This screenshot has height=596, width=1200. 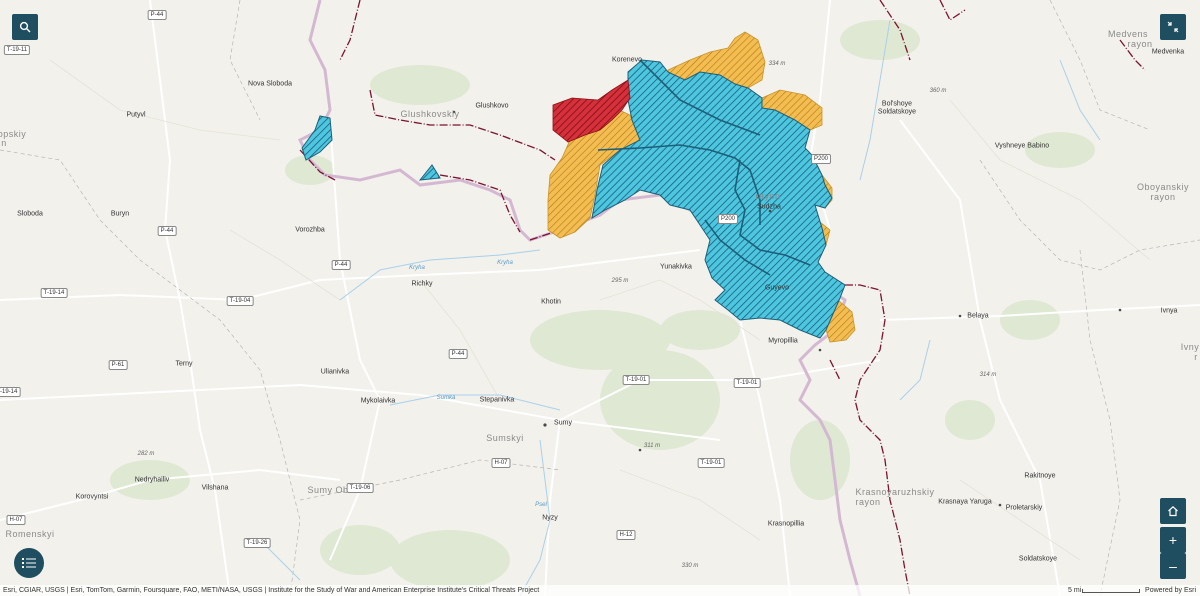 What do you see at coordinates (120, 214) in the screenshot?
I see `place-label: Buryn` at bounding box center [120, 214].